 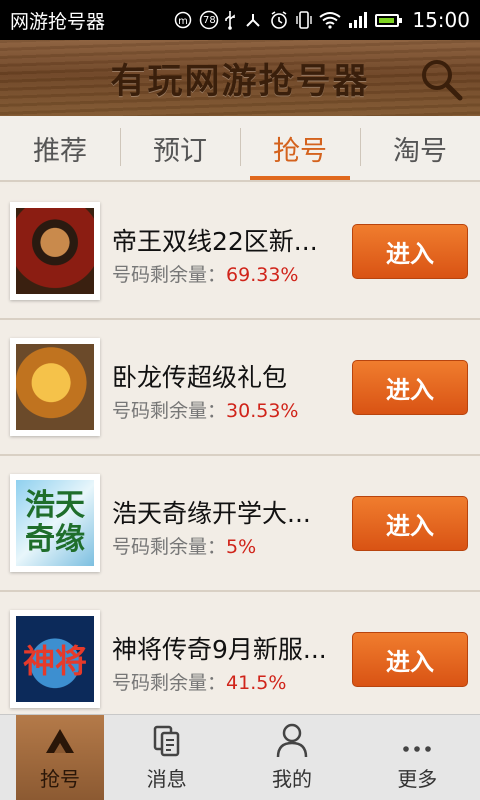 I want to click on tab-taohao: 淘号, so click(x=420, y=148).